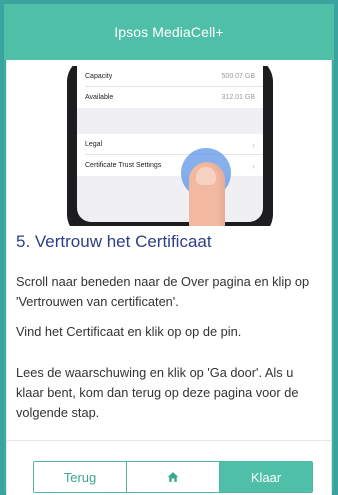  Describe the element at coordinates (170, 165) in the screenshot. I see `settings-row-certificate-trust: Certificate Trust Settings ›` at that location.